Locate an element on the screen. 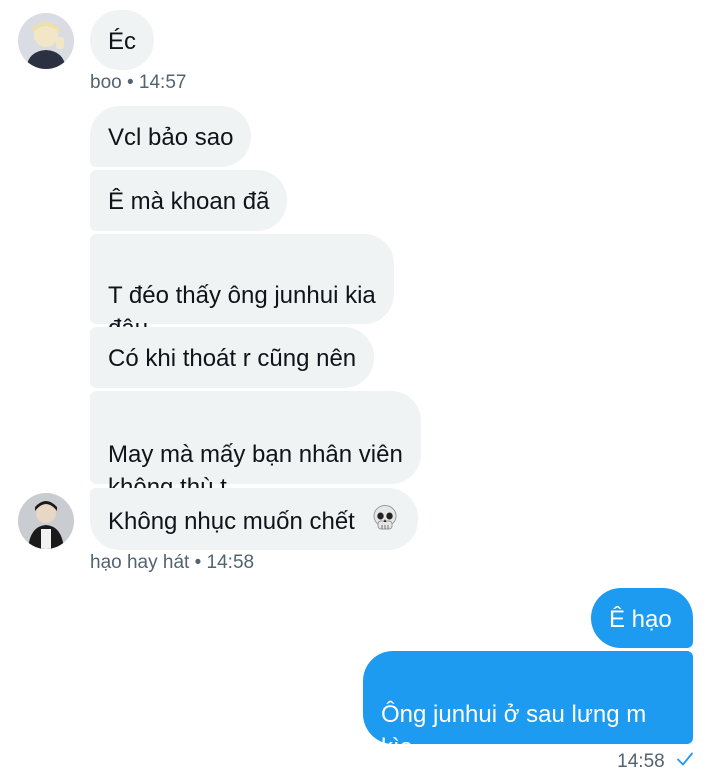 The image size is (720, 780). sender-name: hạo hay hát is located at coordinates (139, 562).